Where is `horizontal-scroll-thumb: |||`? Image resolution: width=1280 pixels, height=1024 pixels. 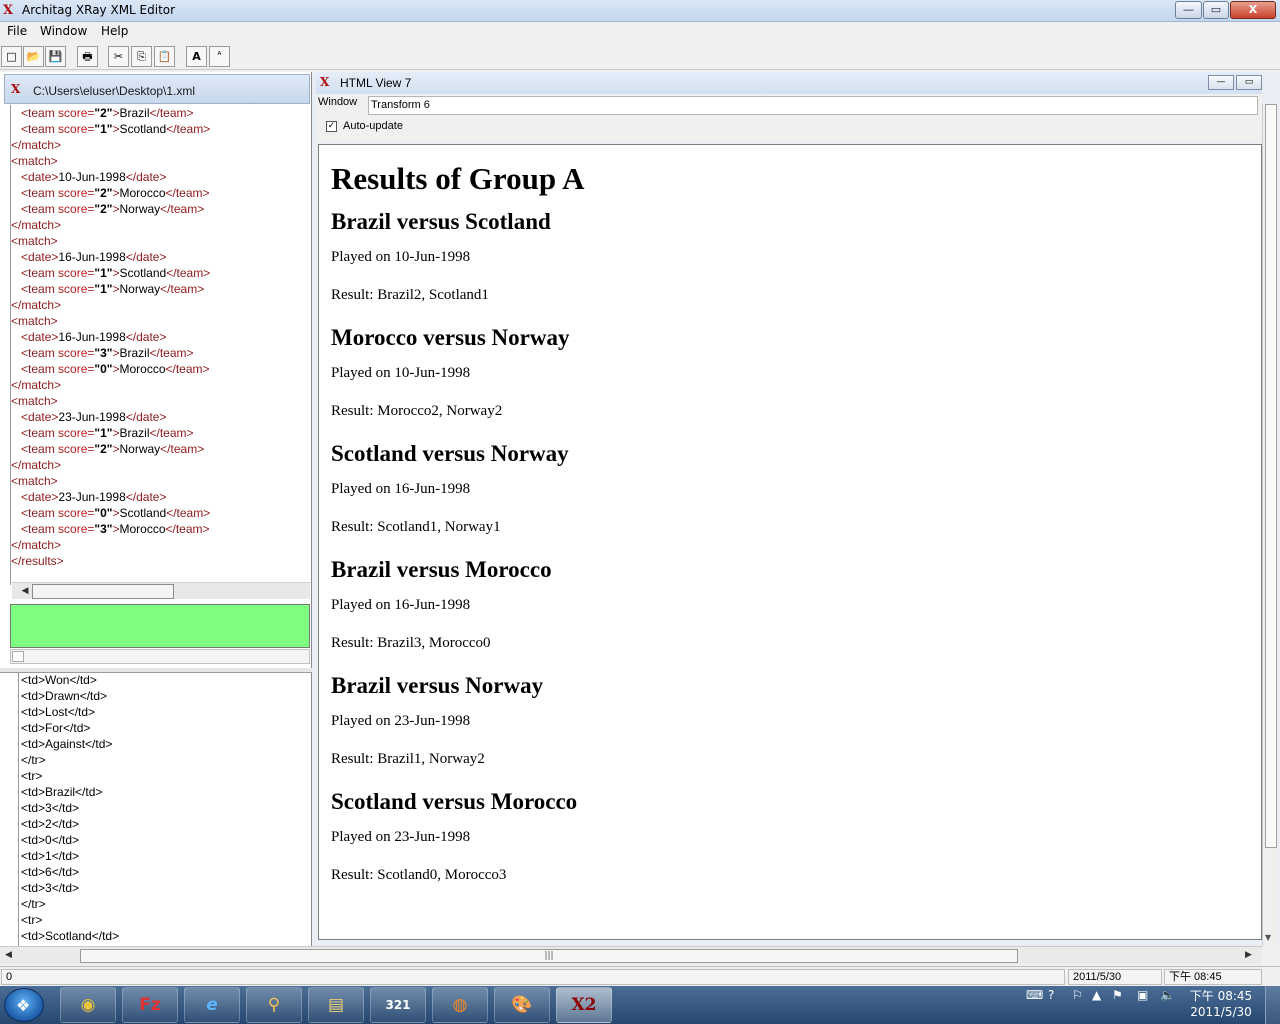
horizontal-scroll-thumb: ||| is located at coordinates (549, 956).